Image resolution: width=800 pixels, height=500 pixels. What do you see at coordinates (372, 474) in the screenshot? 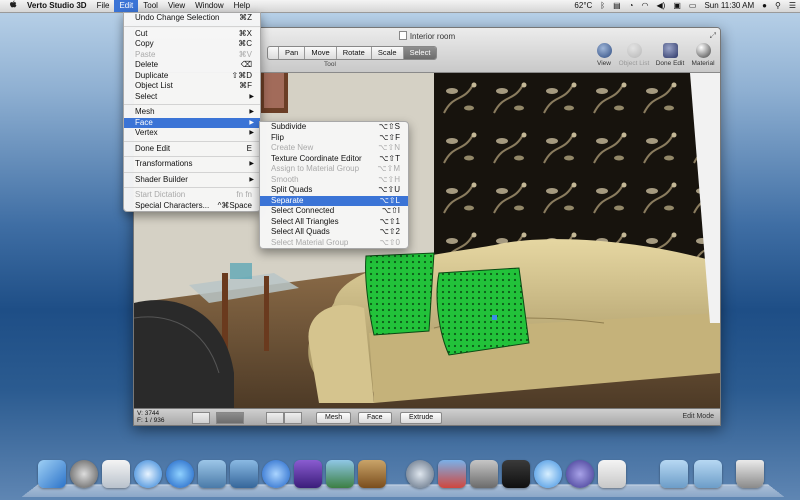
I see `garageband-icon` at bounding box center [372, 474].